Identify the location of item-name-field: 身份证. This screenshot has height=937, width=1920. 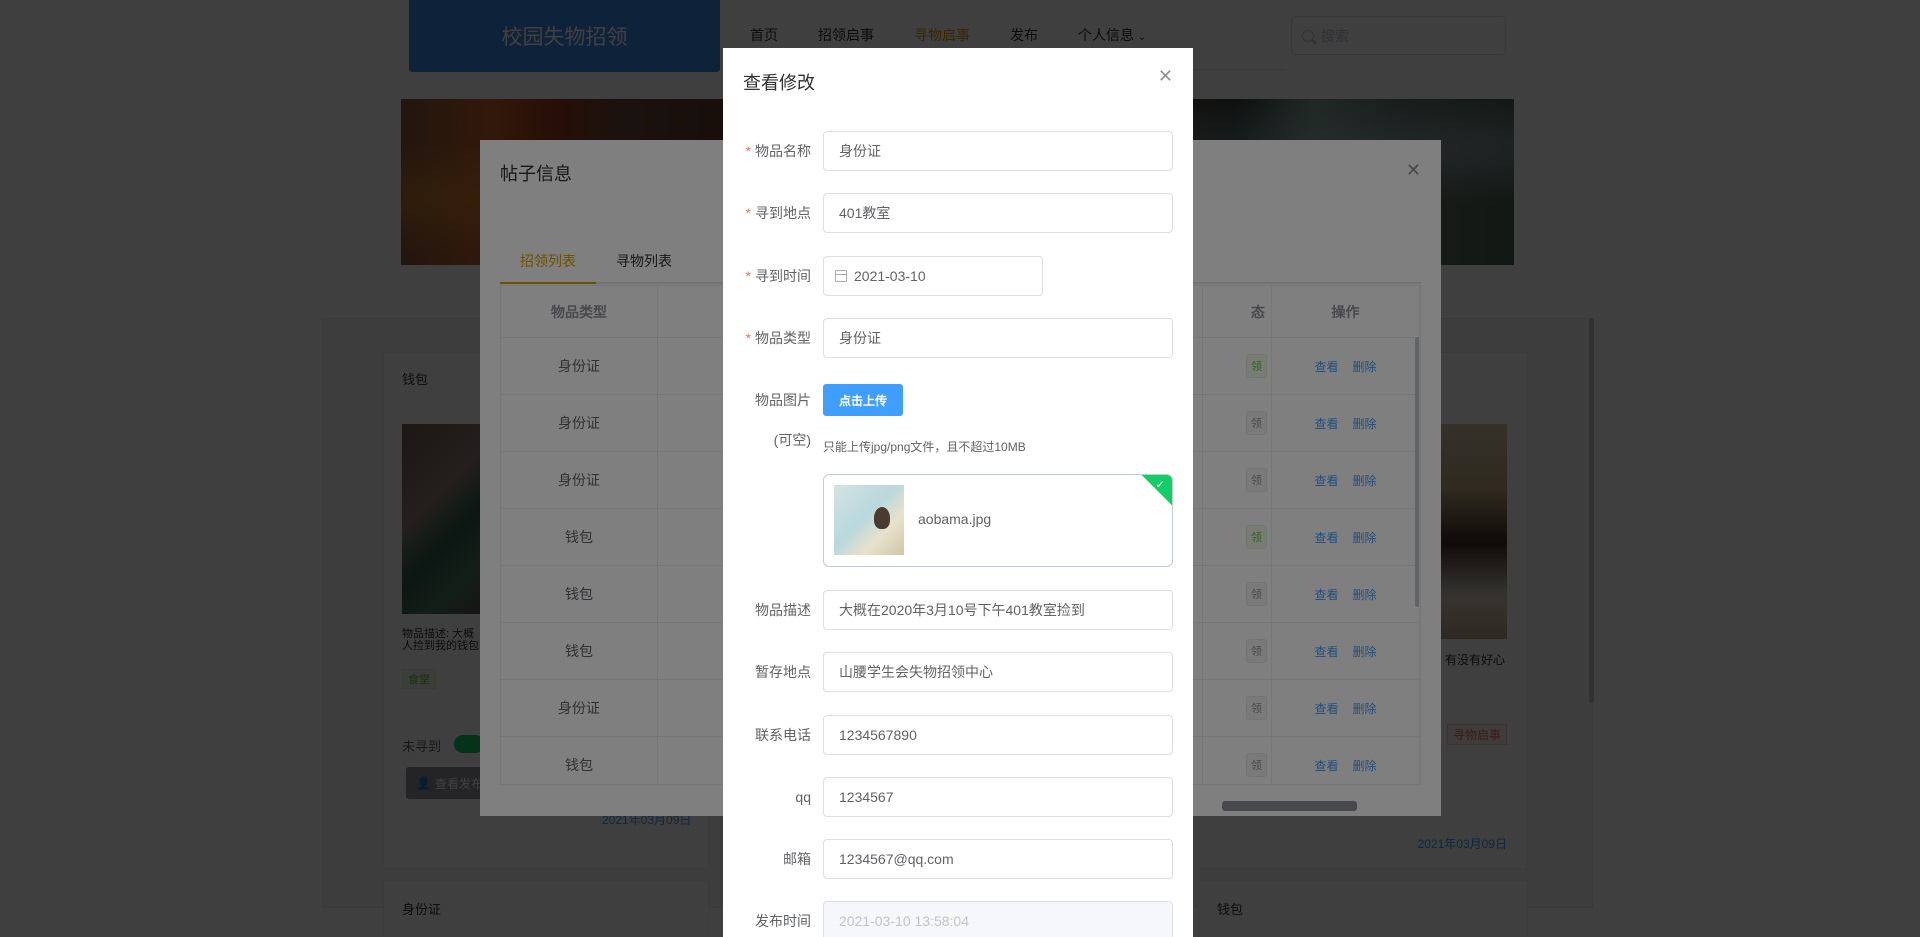
(998, 151).